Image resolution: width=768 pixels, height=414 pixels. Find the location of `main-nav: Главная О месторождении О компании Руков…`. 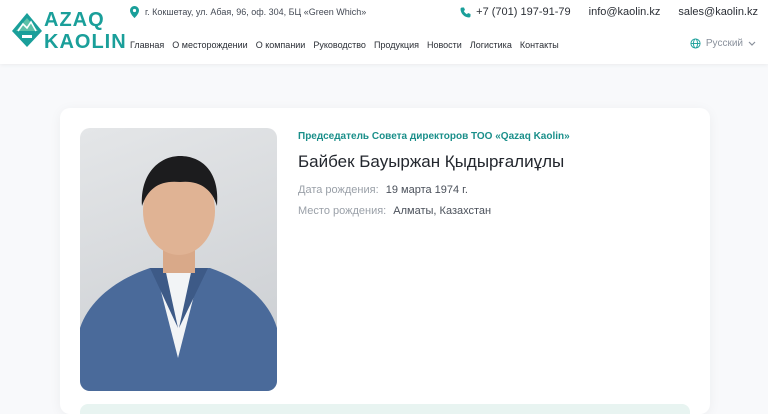

main-nav: Главная О месторождении О компании Руков… is located at coordinates (344, 45).